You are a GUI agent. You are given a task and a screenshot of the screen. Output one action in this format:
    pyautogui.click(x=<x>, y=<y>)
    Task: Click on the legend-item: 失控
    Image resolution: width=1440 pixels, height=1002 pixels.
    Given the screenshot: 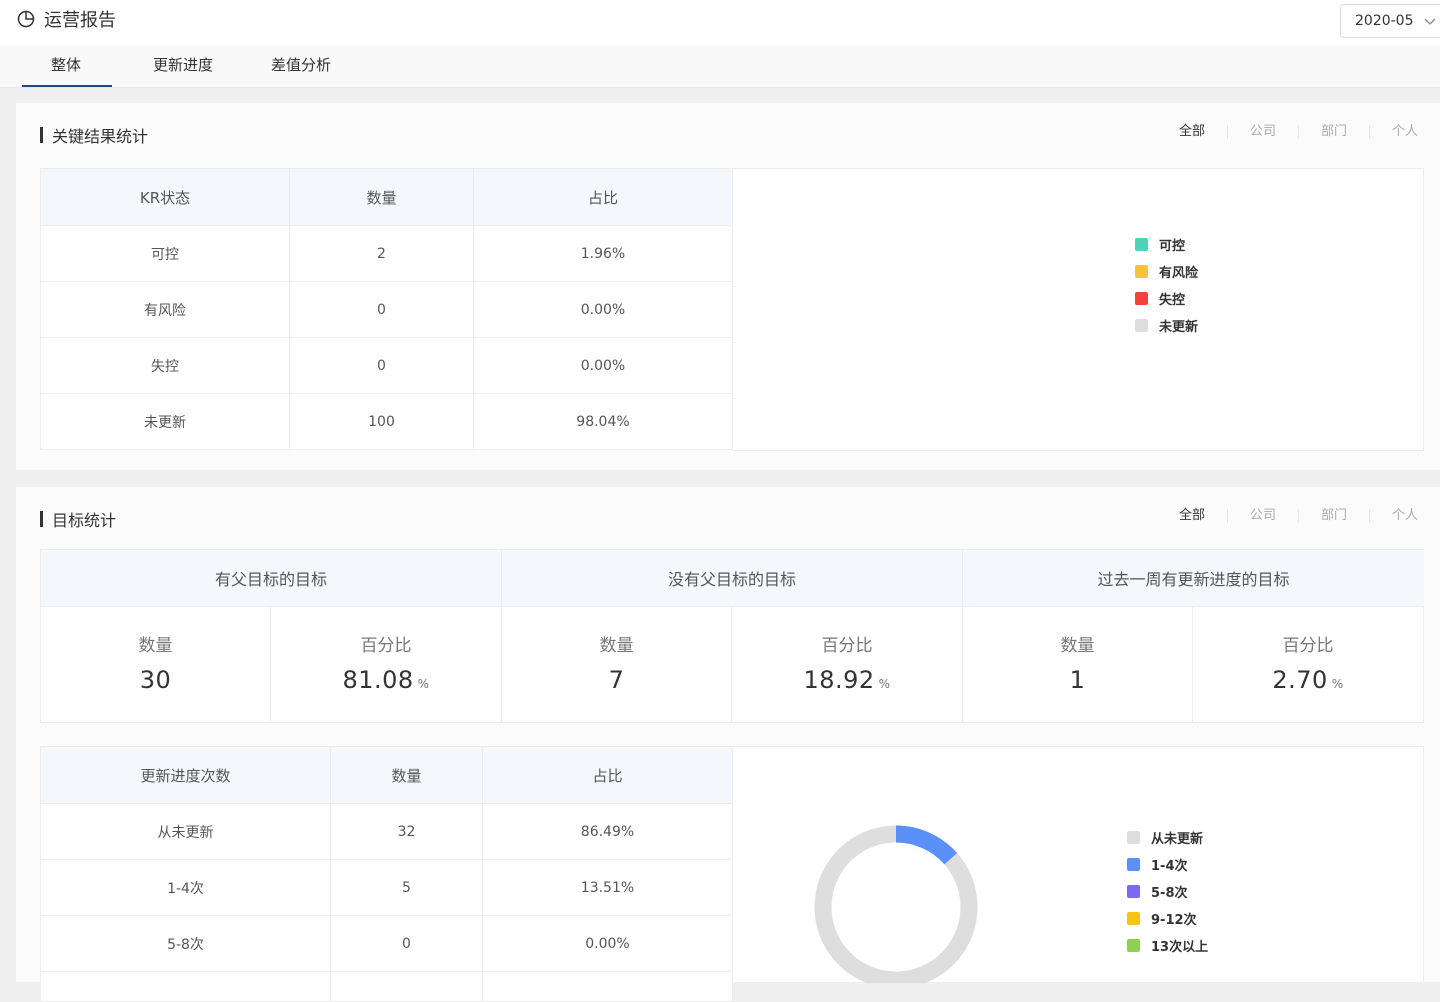 What is the action you would take?
    pyautogui.click(x=1166, y=298)
    